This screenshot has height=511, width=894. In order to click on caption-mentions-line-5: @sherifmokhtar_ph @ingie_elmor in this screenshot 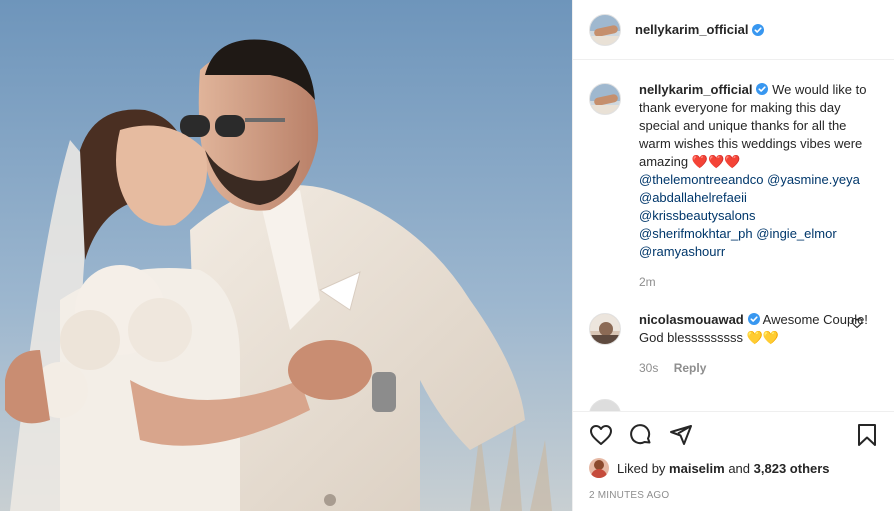, I will do `click(759, 234)`.